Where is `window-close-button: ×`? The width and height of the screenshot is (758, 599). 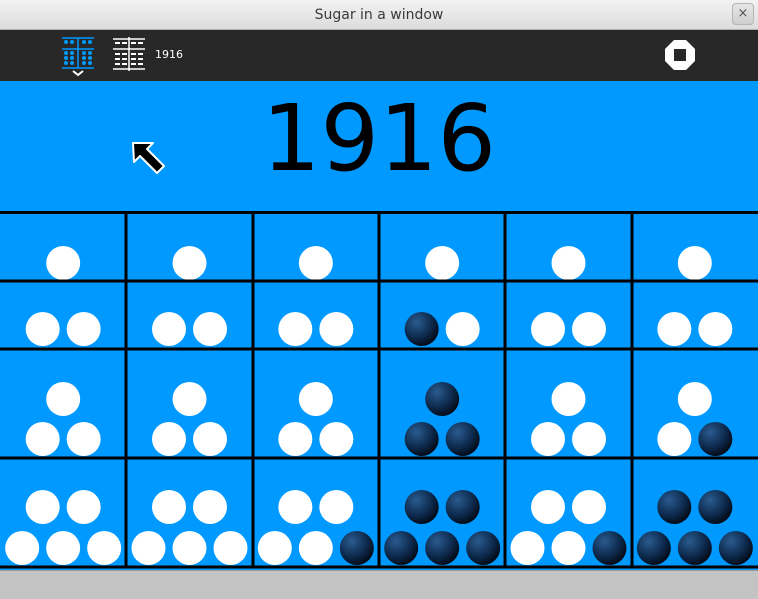
window-close-button: × is located at coordinates (743, 14).